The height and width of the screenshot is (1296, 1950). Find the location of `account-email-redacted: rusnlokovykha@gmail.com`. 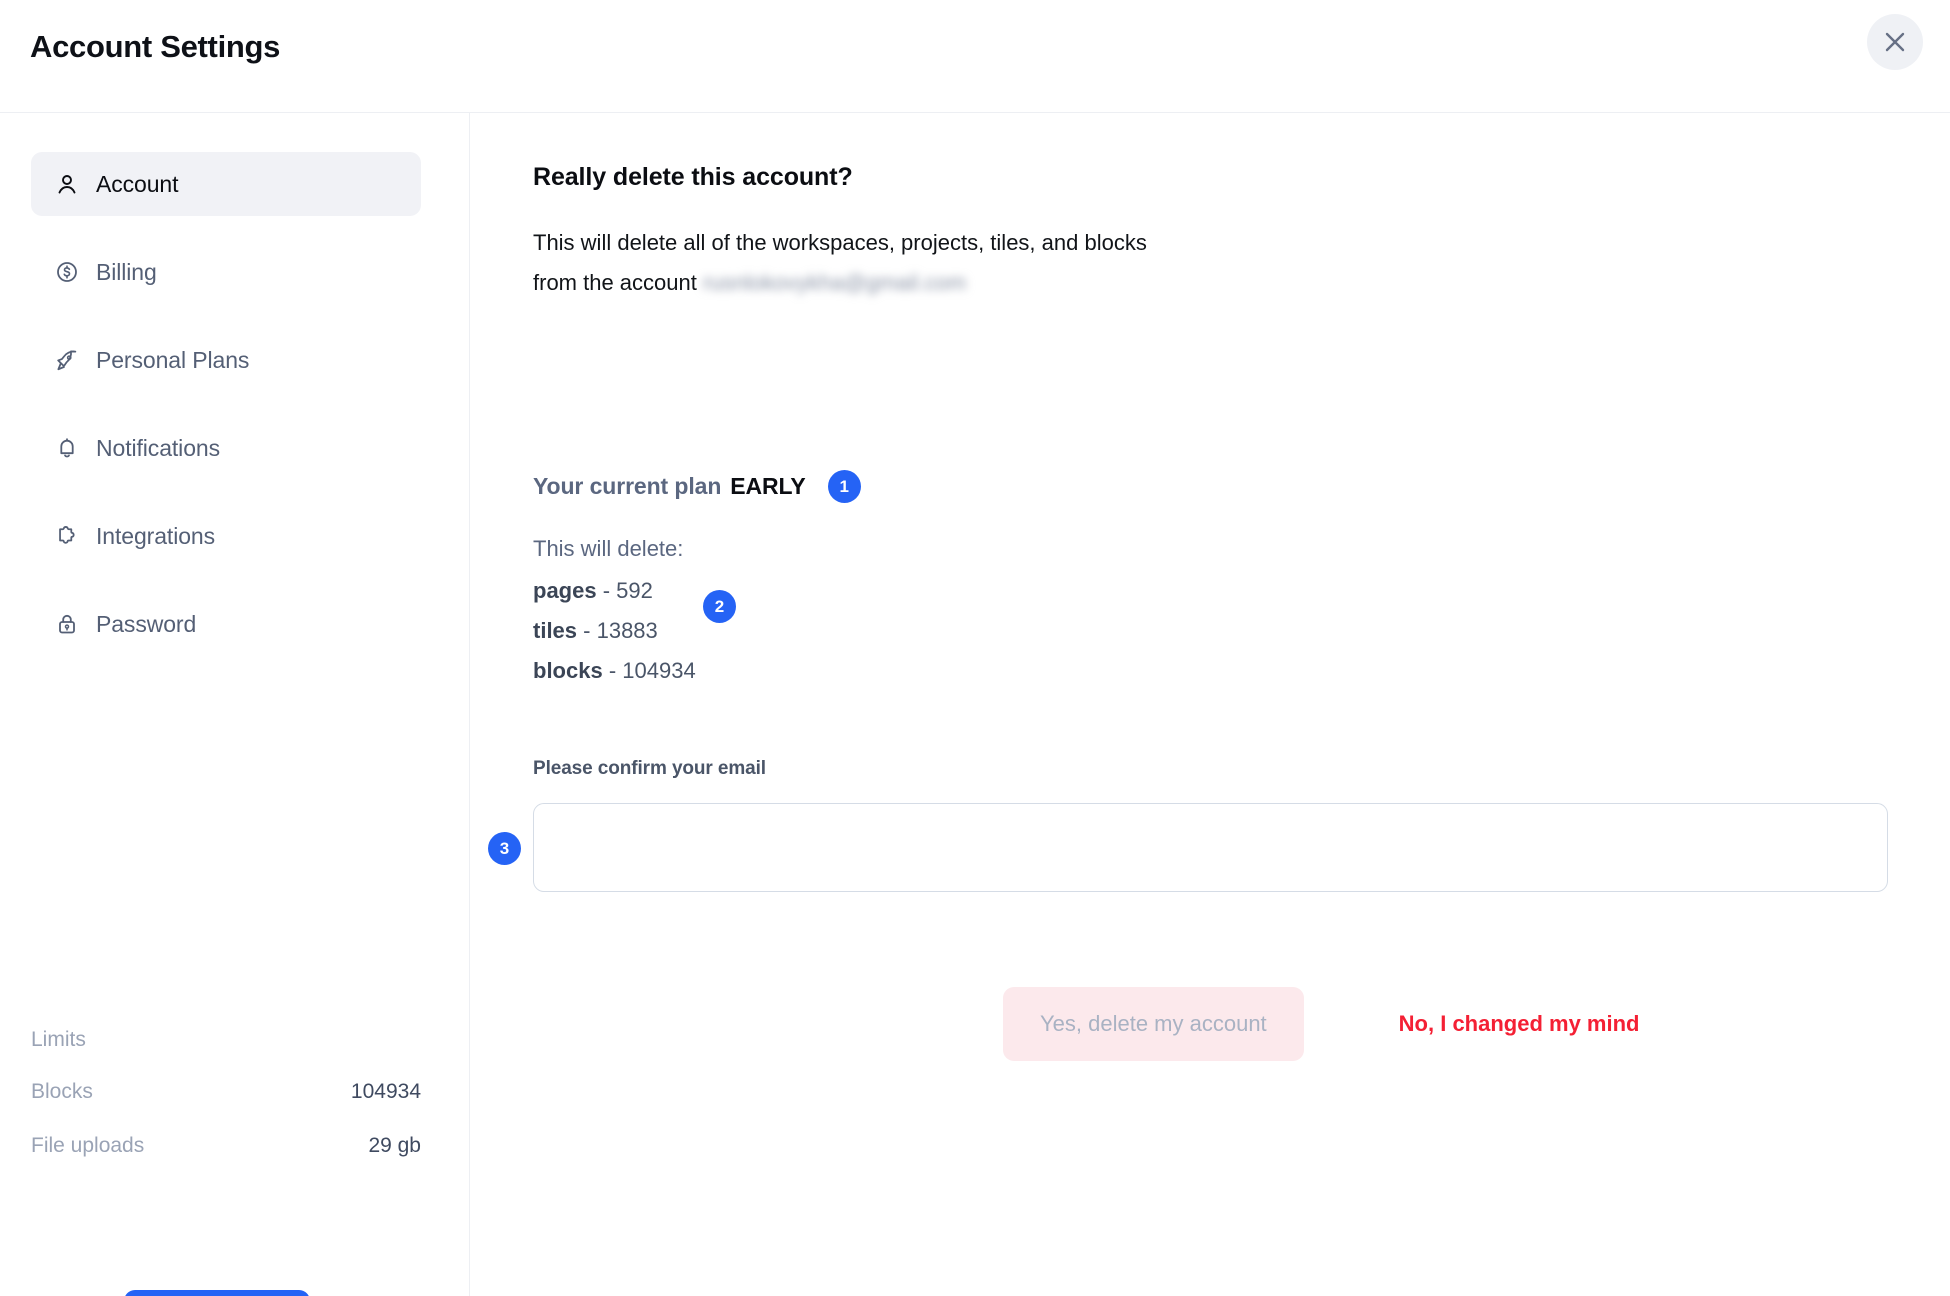

account-email-redacted: rusnlokovykha@gmail.com is located at coordinates (835, 283).